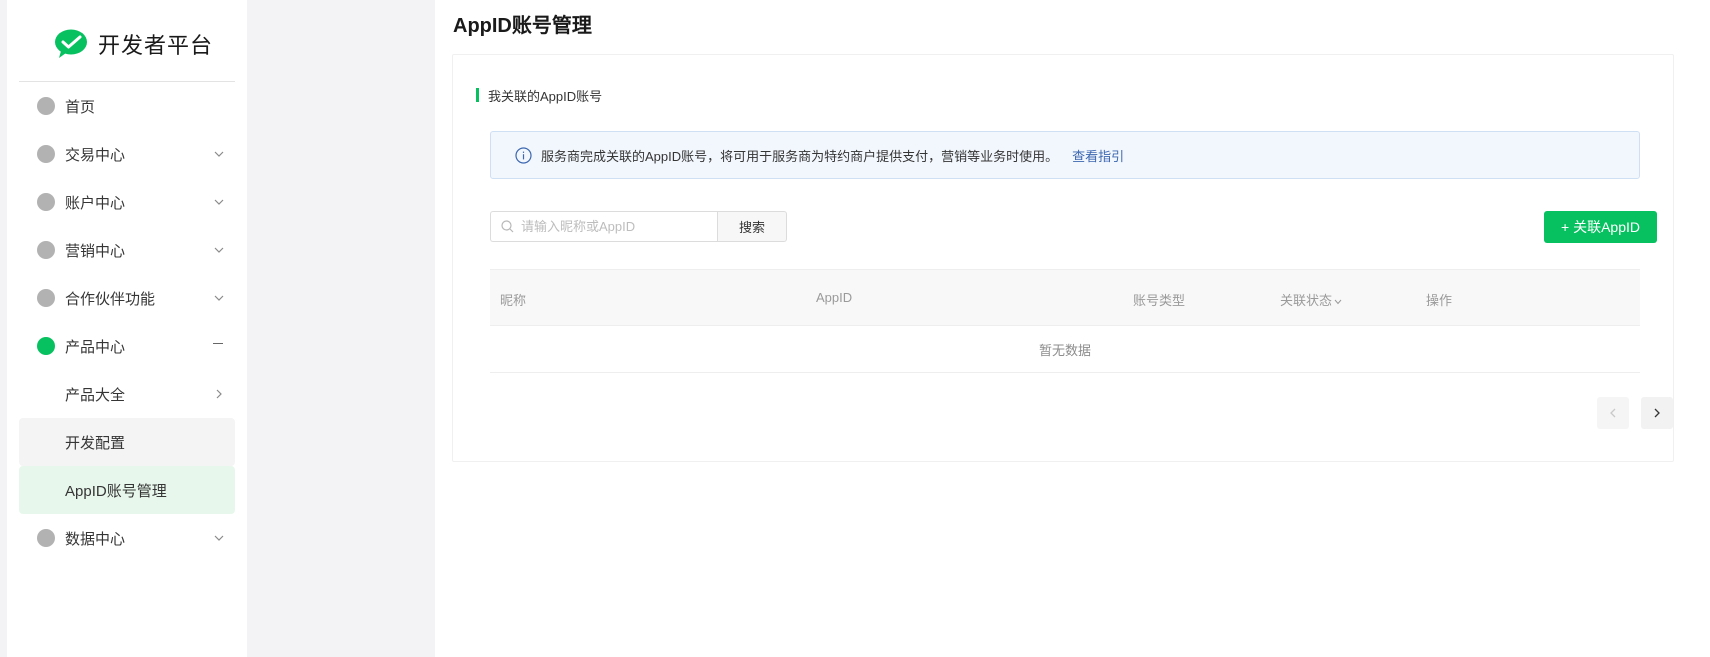  What do you see at coordinates (95, 443) in the screenshot?
I see `sidebar-item-label: 开发配置` at bounding box center [95, 443].